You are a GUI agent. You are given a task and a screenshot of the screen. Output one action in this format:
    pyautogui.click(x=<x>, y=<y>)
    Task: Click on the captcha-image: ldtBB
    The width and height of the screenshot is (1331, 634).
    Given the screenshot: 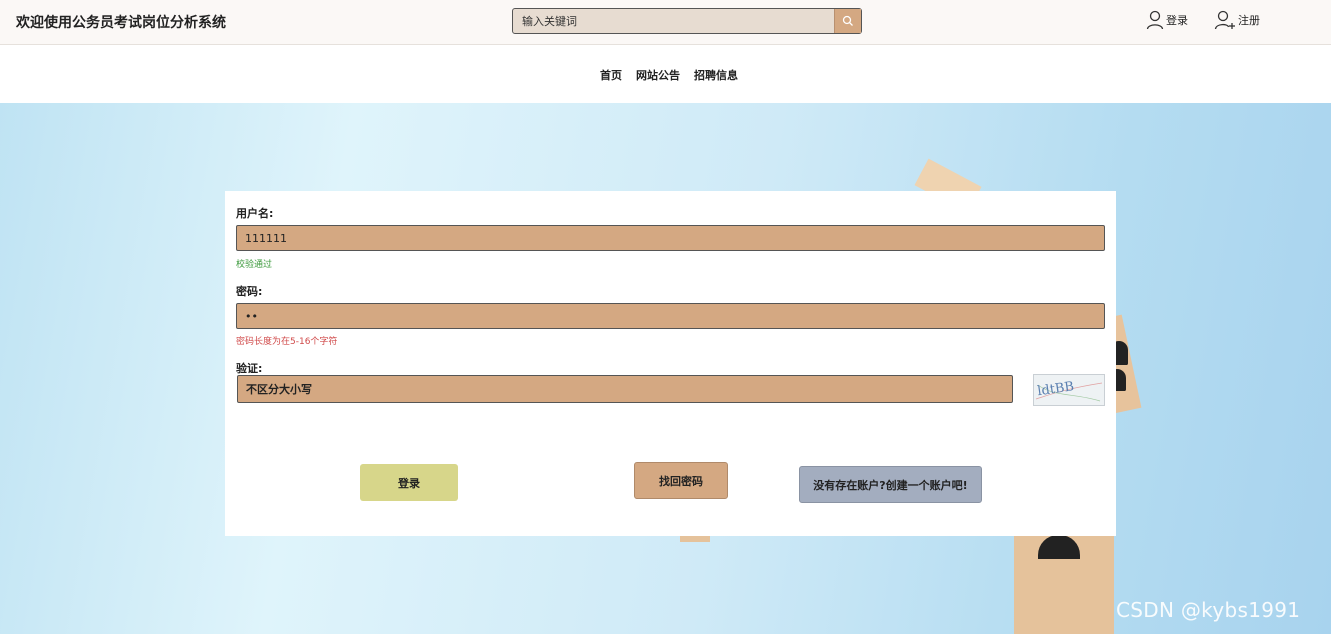 What is the action you would take?
    pyautogui.click(x=1069, y=390)
    